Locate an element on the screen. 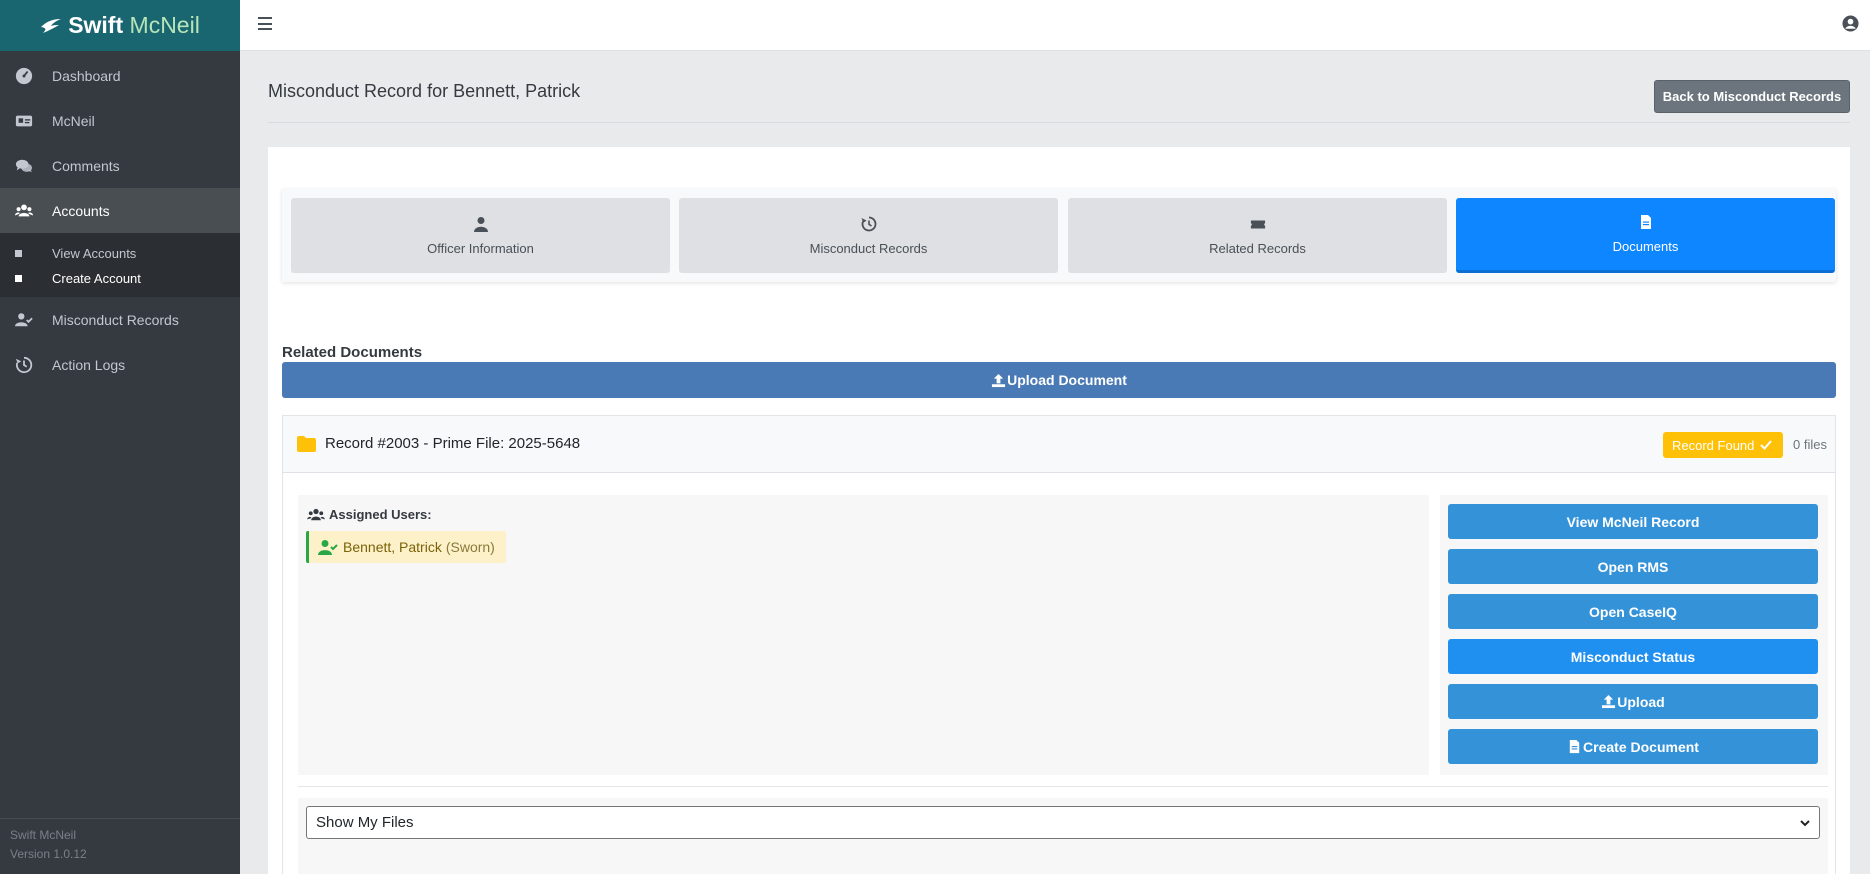 This screenshot has height=874, width=1870. subitem-label: View Accounts is located at coordinates (94, 253).